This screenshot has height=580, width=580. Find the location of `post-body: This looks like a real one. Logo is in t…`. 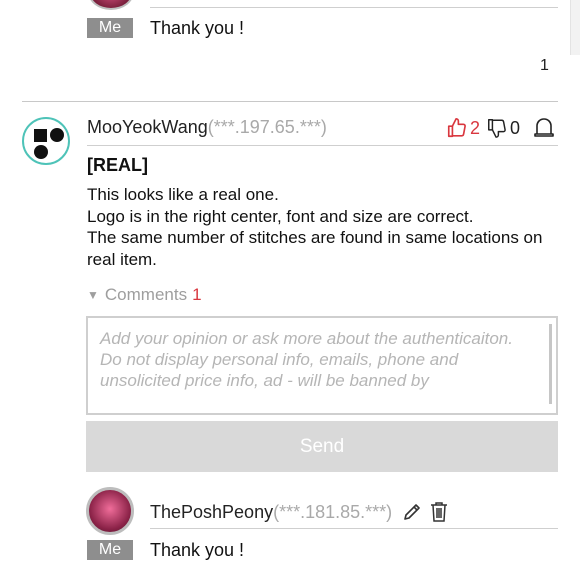

post-body: This looks like a real one. Logo is in t… is located at coordinates (327, 227).